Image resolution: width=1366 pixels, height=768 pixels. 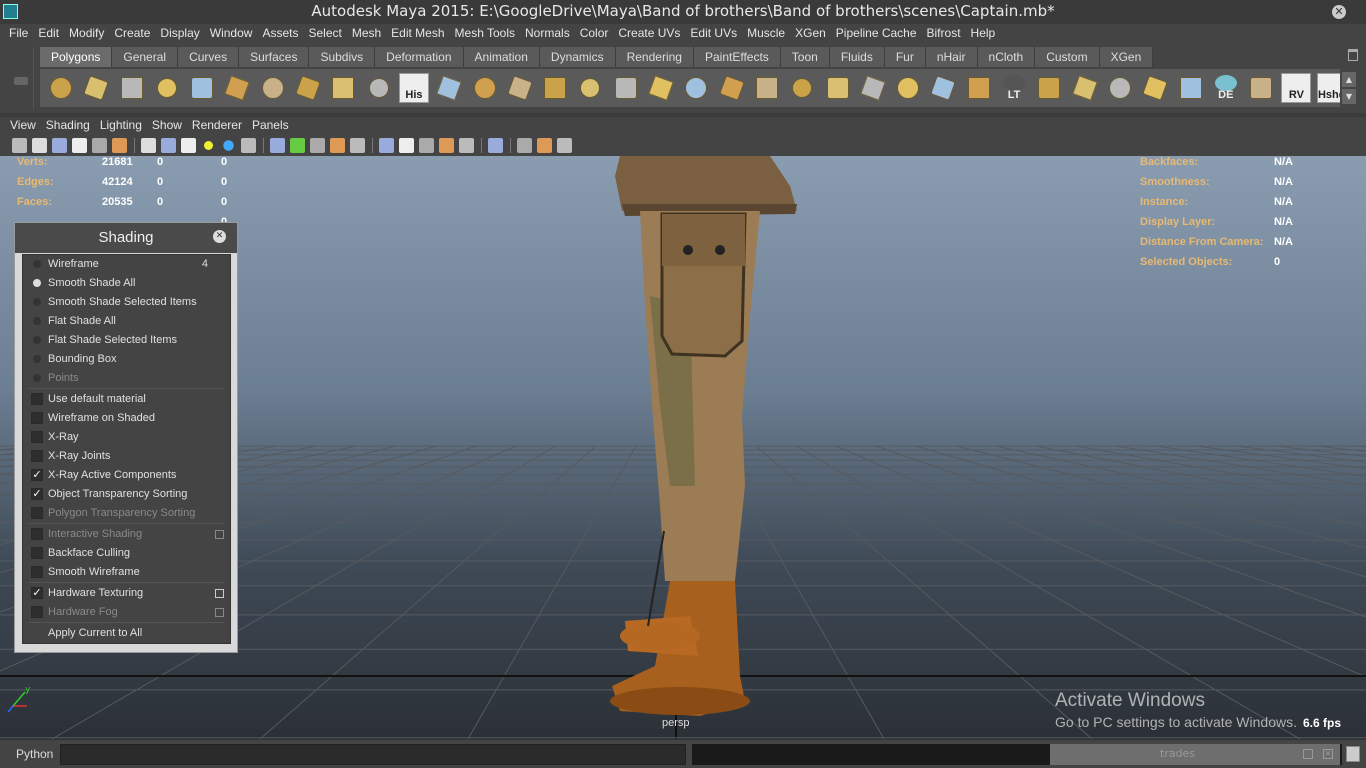 I want to click on checkbox-wireframe-on-shaded: Wireframe on Shaded, so click(x=126, y=418).